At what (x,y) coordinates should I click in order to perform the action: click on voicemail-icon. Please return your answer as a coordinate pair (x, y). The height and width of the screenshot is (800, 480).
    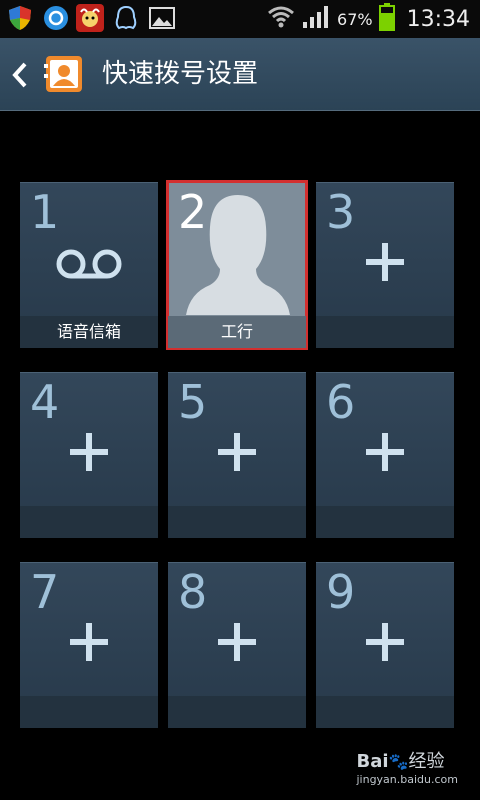
    Looking at the image, I should click on (89, 264).